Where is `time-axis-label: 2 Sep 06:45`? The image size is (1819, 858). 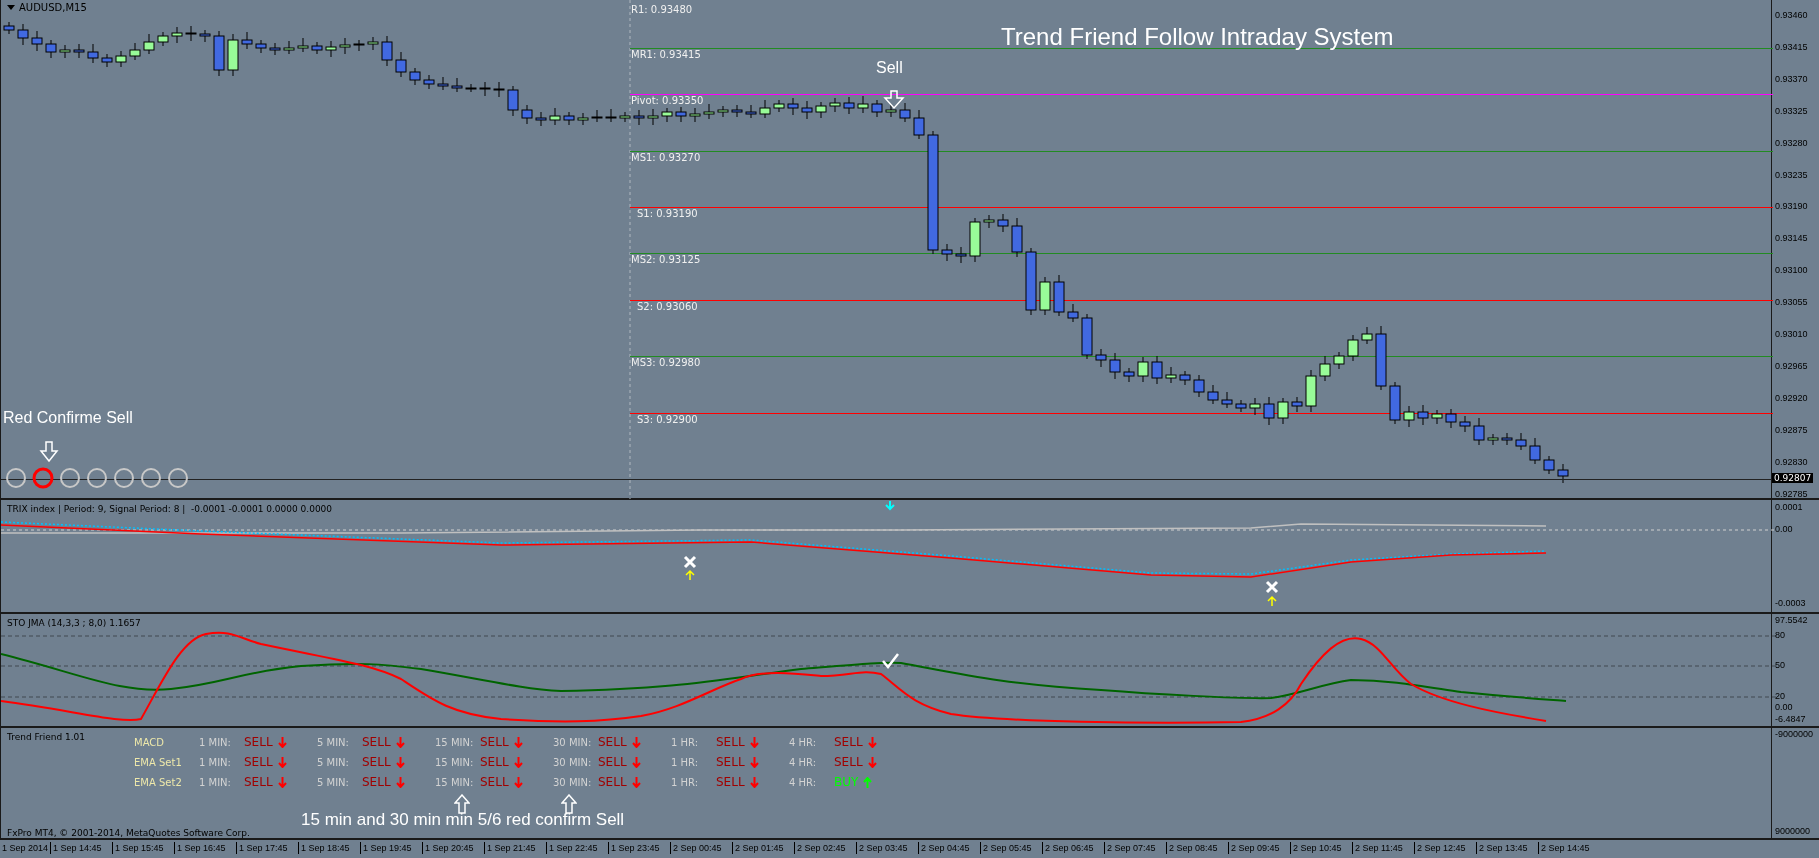 time-axis-label: 2 Sep 06:45 is located at coordinates (1073, 848).